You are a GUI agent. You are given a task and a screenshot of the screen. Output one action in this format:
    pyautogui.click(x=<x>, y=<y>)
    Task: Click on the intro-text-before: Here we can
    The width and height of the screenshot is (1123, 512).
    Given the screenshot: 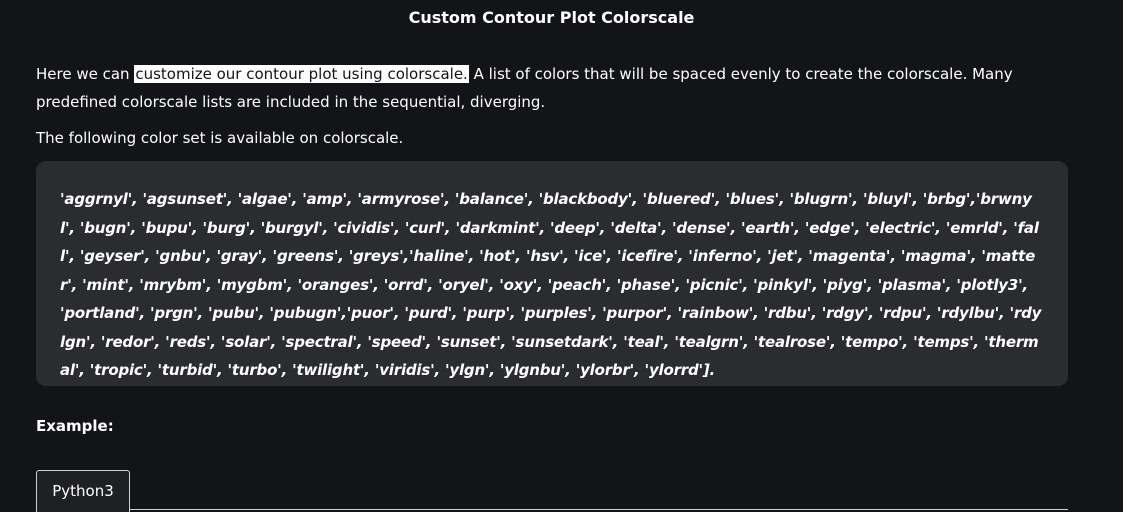 What is the action you would take?
    pyautogui.click(x=85, y=74)
    